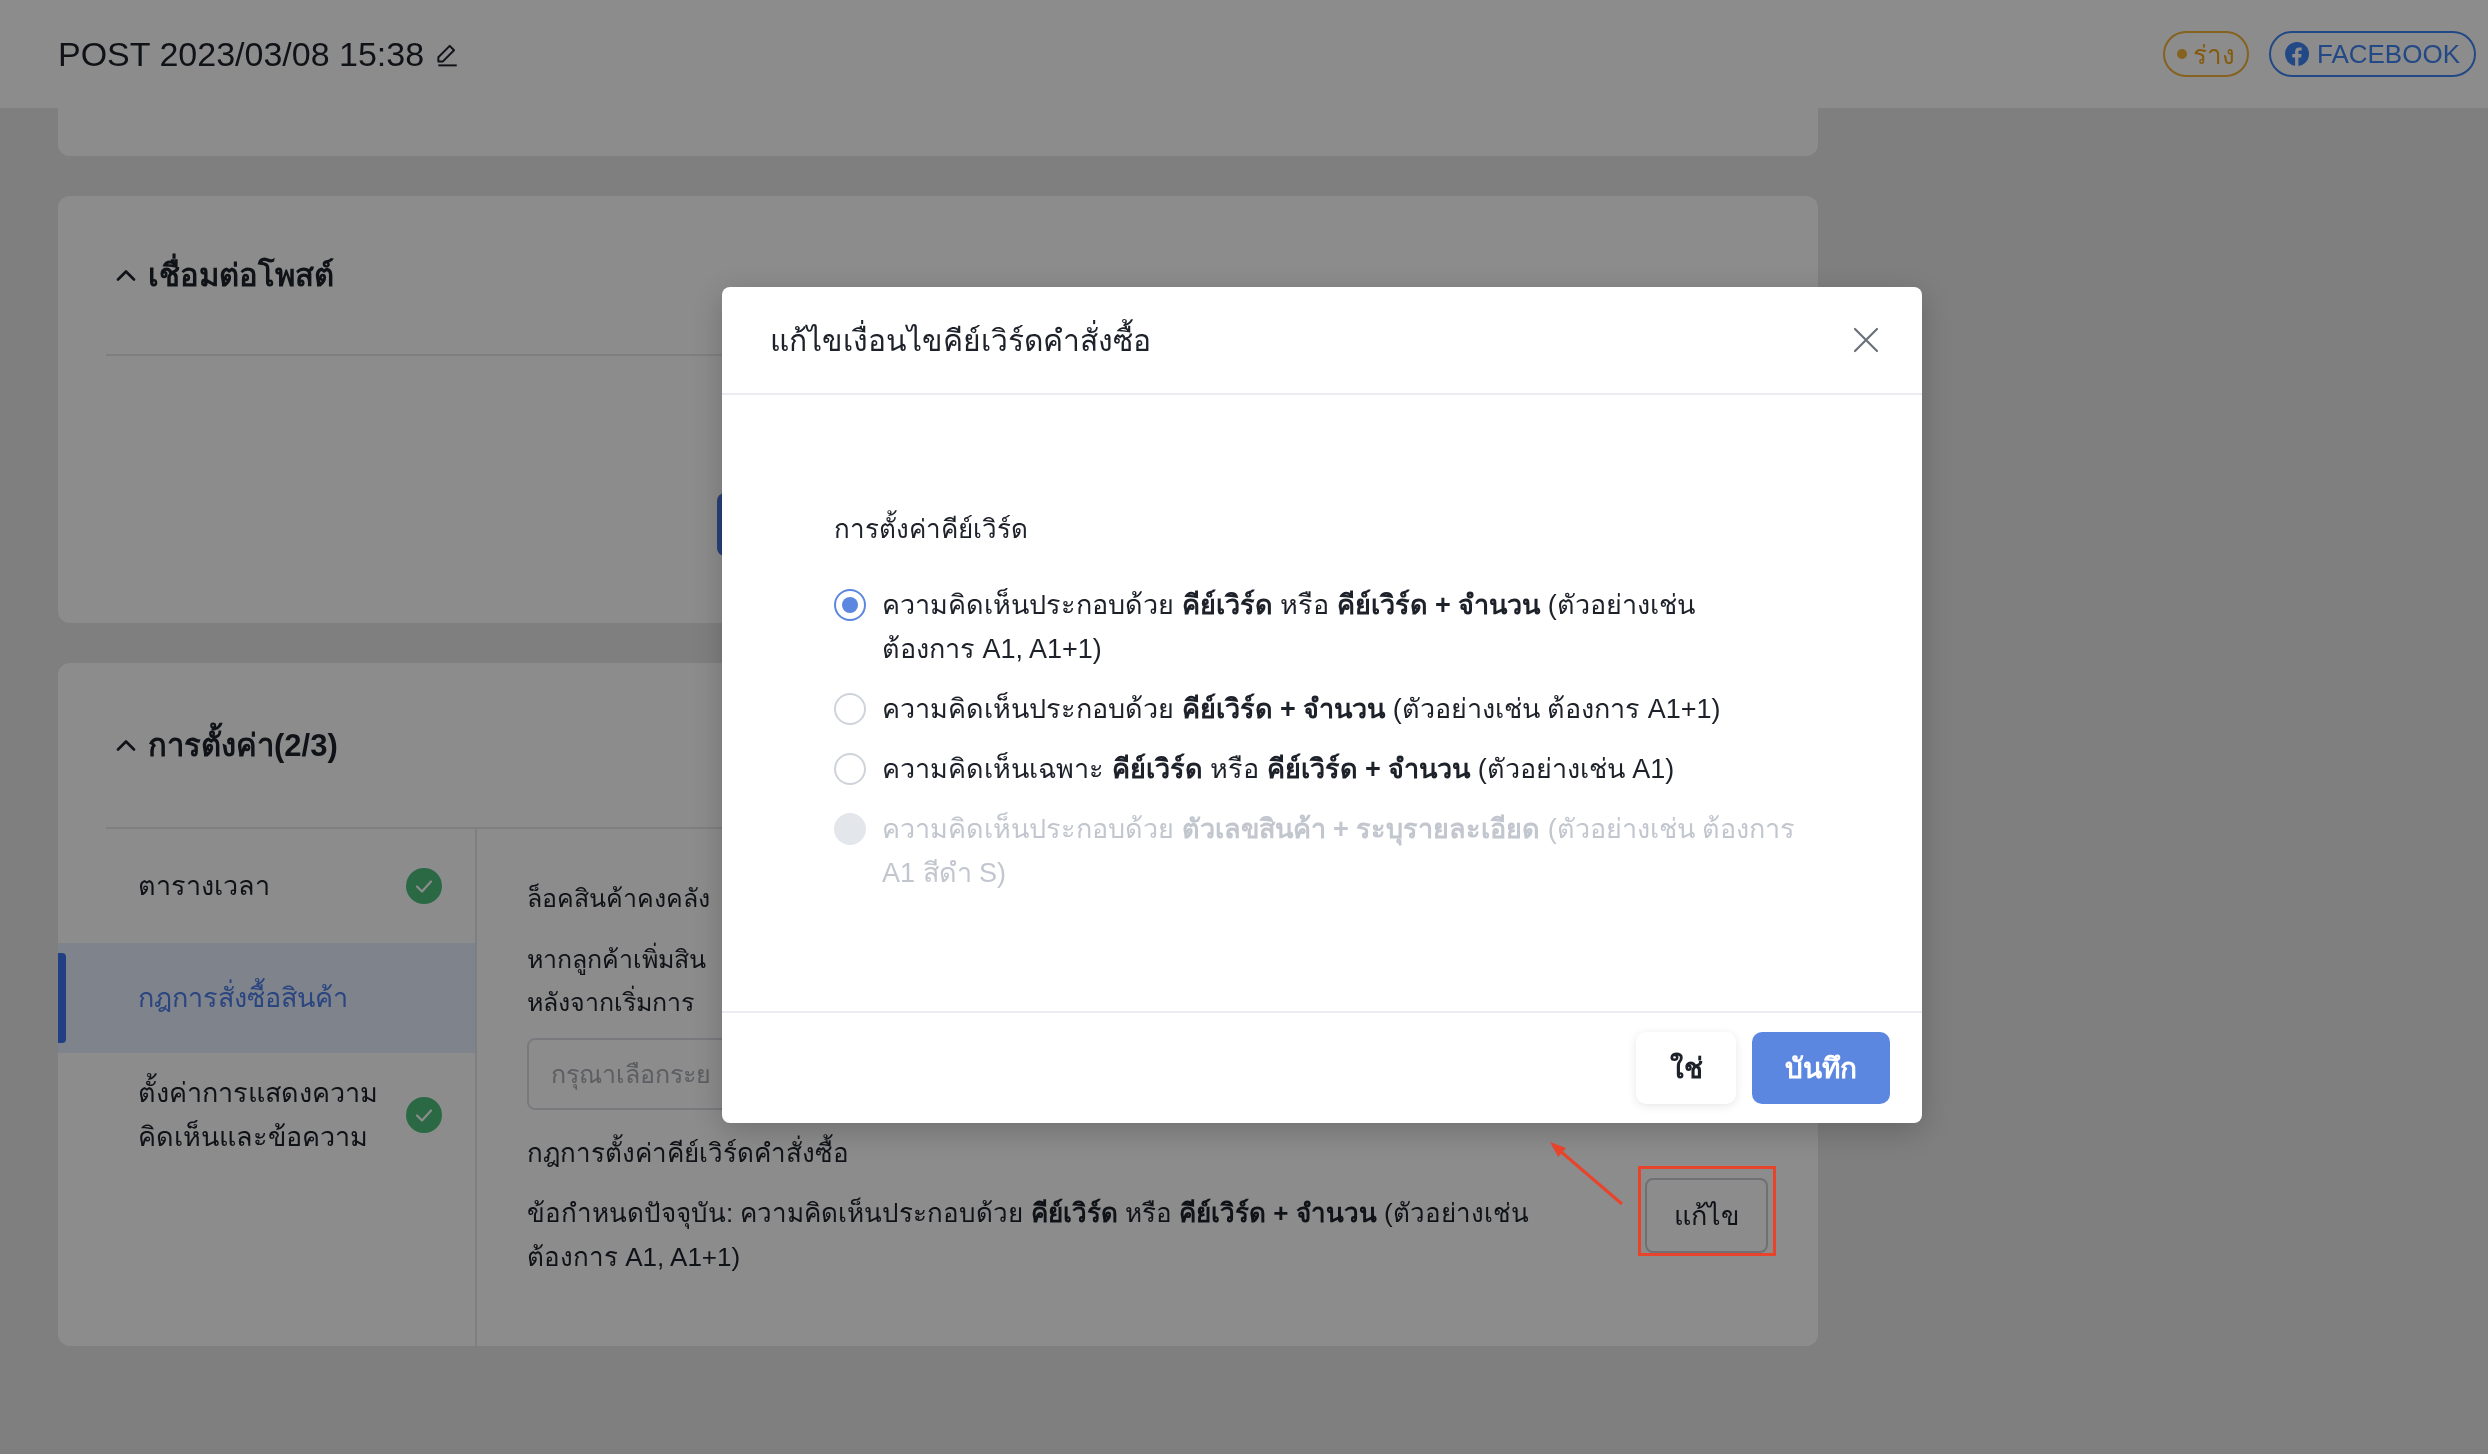 The image size is (2488, 1454). I want to click on lock-label: ล็อคสินค้าคงคลัง, so click(618, 898).